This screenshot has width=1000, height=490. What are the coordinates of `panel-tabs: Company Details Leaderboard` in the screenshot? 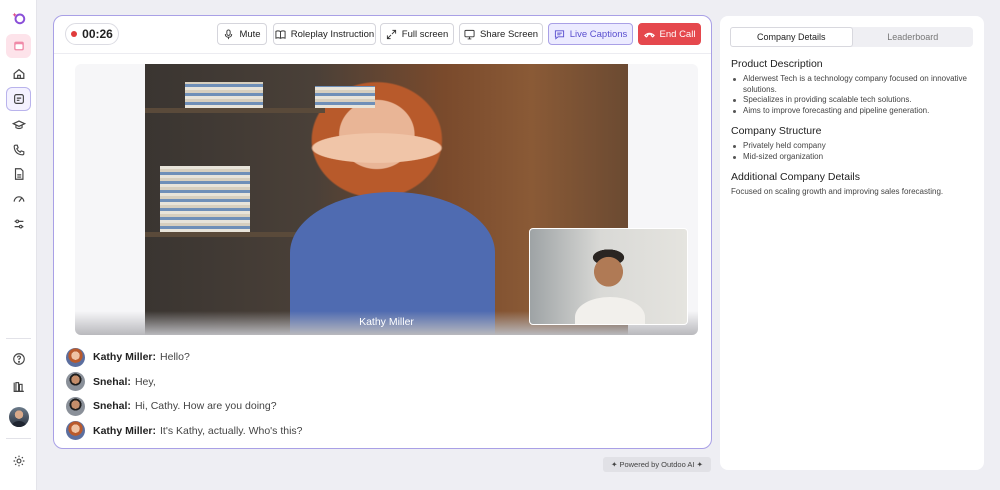 It's located at (851, 37).